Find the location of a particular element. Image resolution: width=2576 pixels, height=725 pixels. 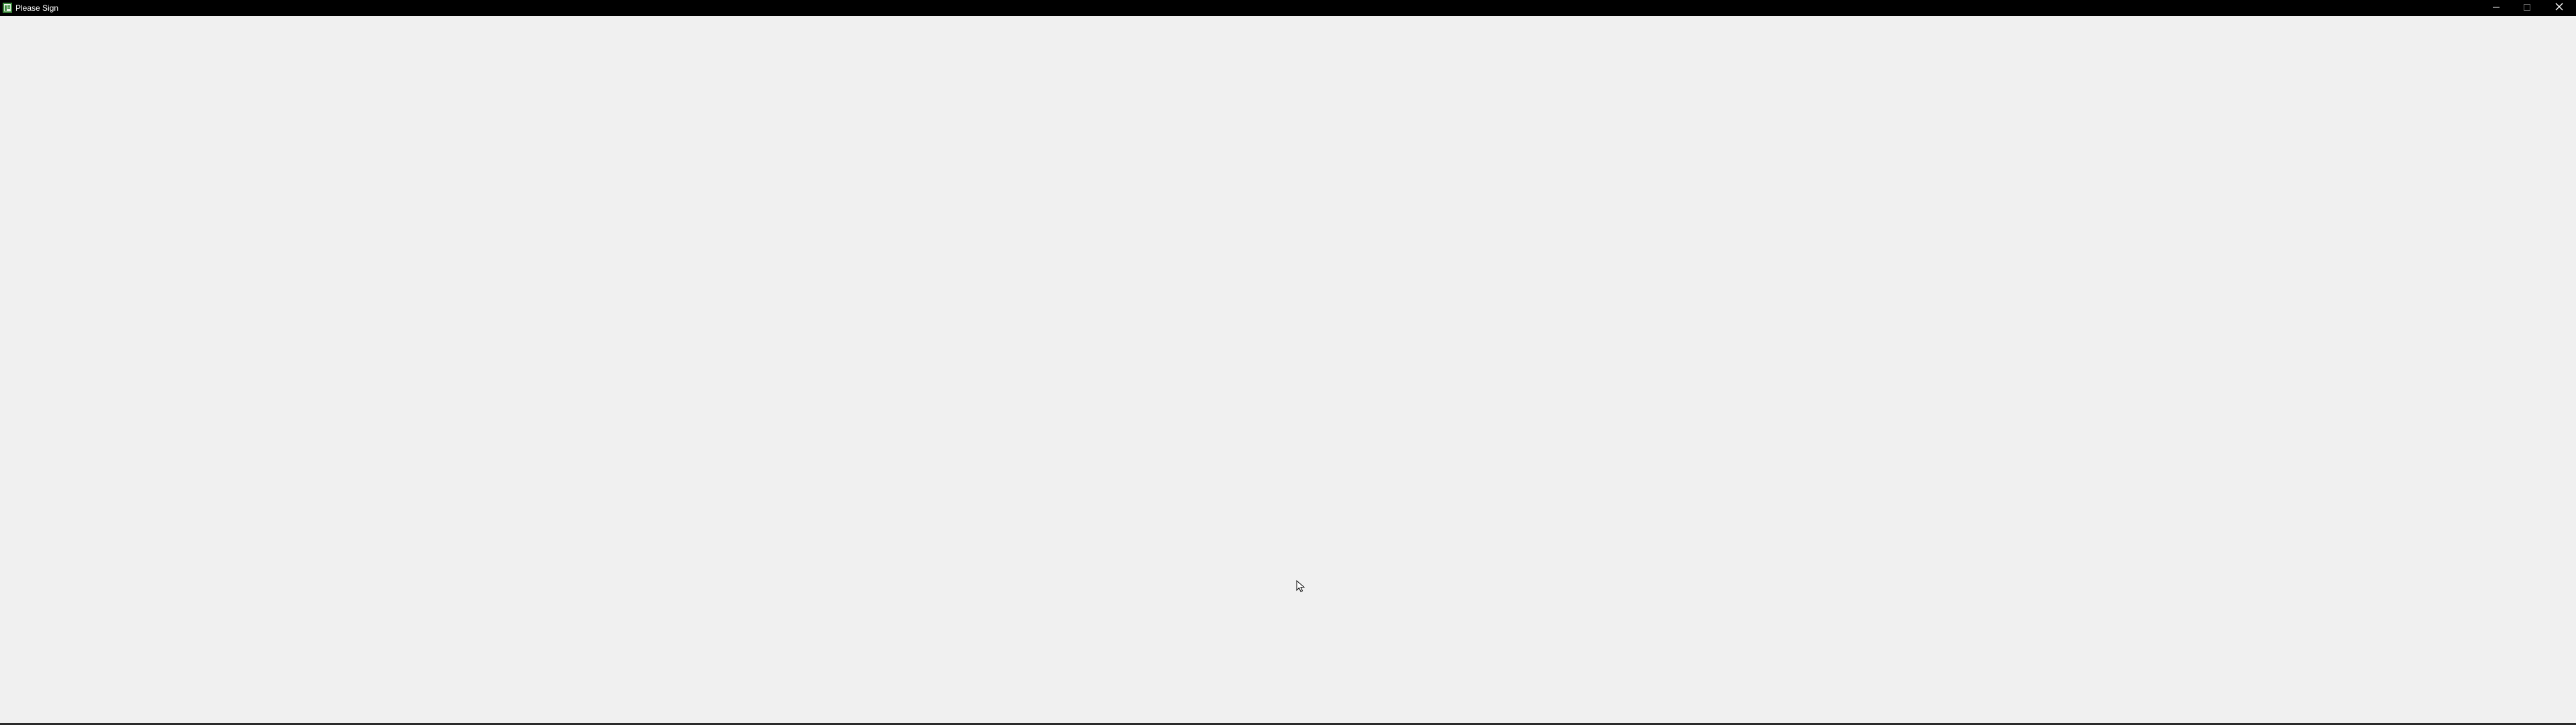

close-icon is located at coordinates (2559, 8).